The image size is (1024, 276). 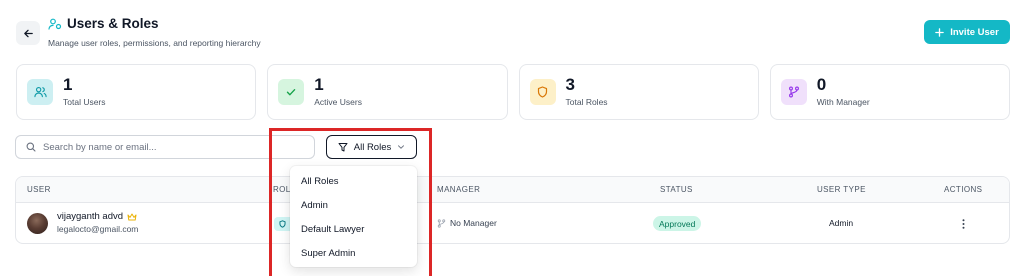 I want to click on row-actions-button, so click(x=963, y=224).